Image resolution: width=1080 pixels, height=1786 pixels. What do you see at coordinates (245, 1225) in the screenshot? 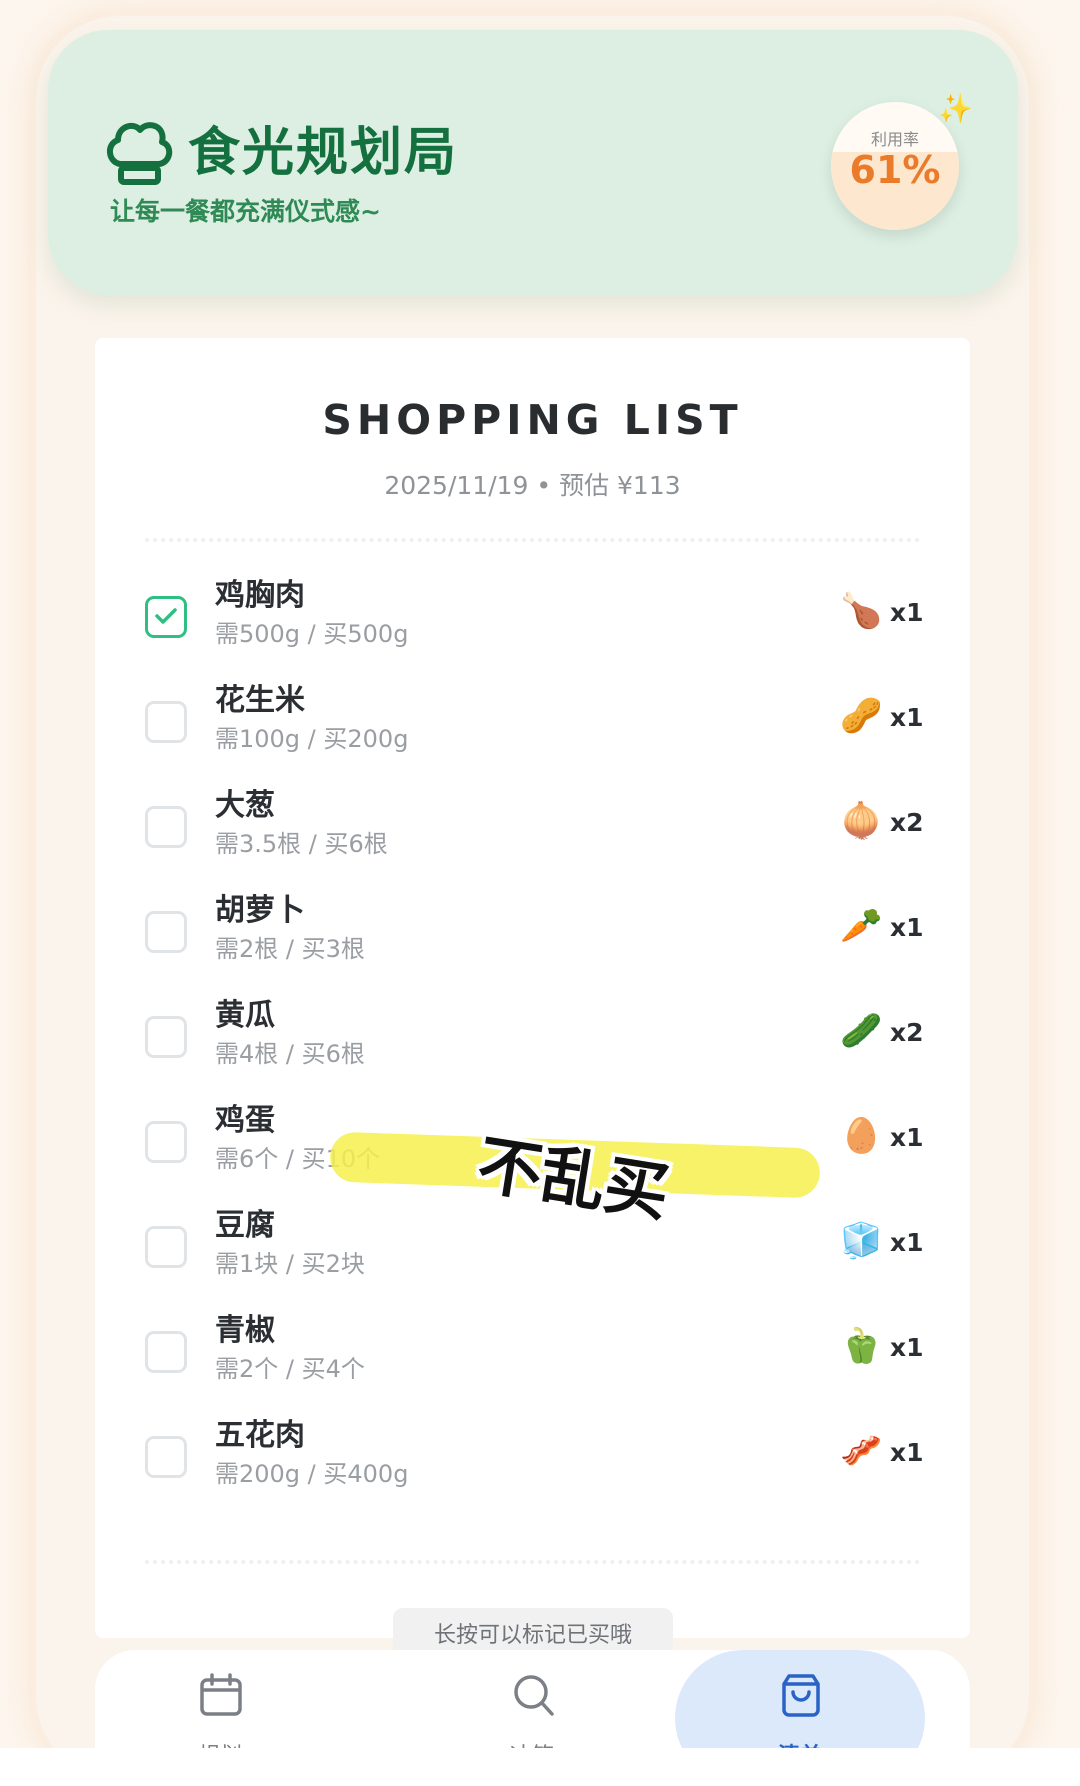
I see `item-name: 豆腐` at bounding box center [245, 1225].